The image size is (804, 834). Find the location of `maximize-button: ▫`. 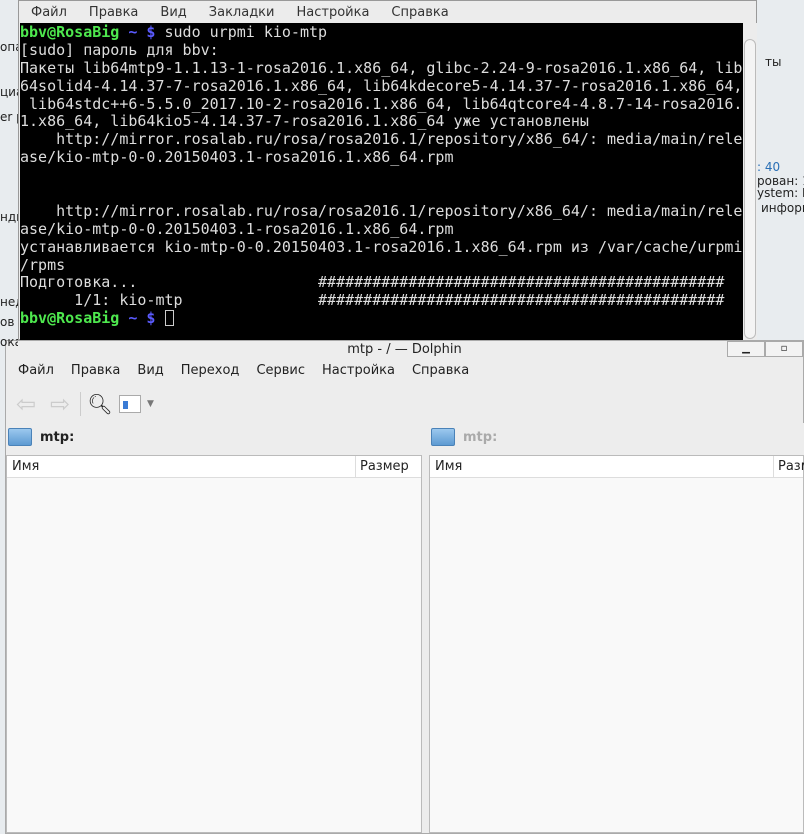

maximize-button: ▫ is located at coordinates (784, 349).